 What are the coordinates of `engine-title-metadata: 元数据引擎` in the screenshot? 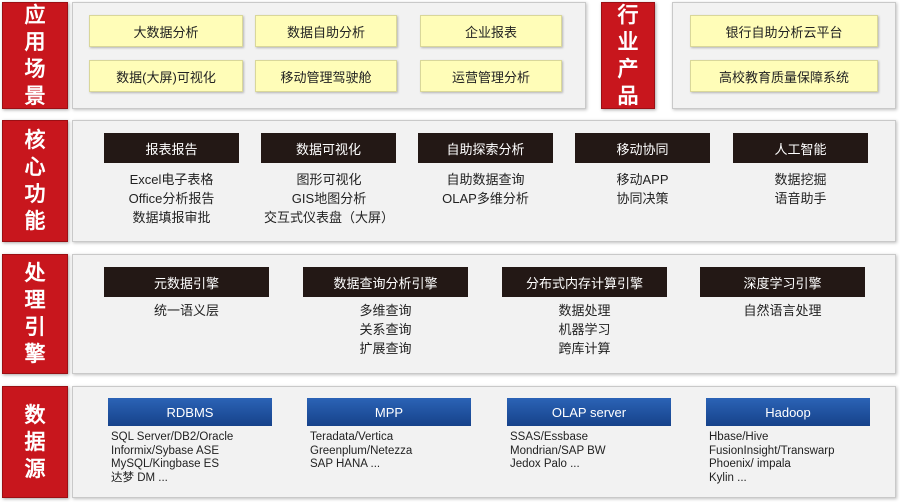 It's located at (186, 282).